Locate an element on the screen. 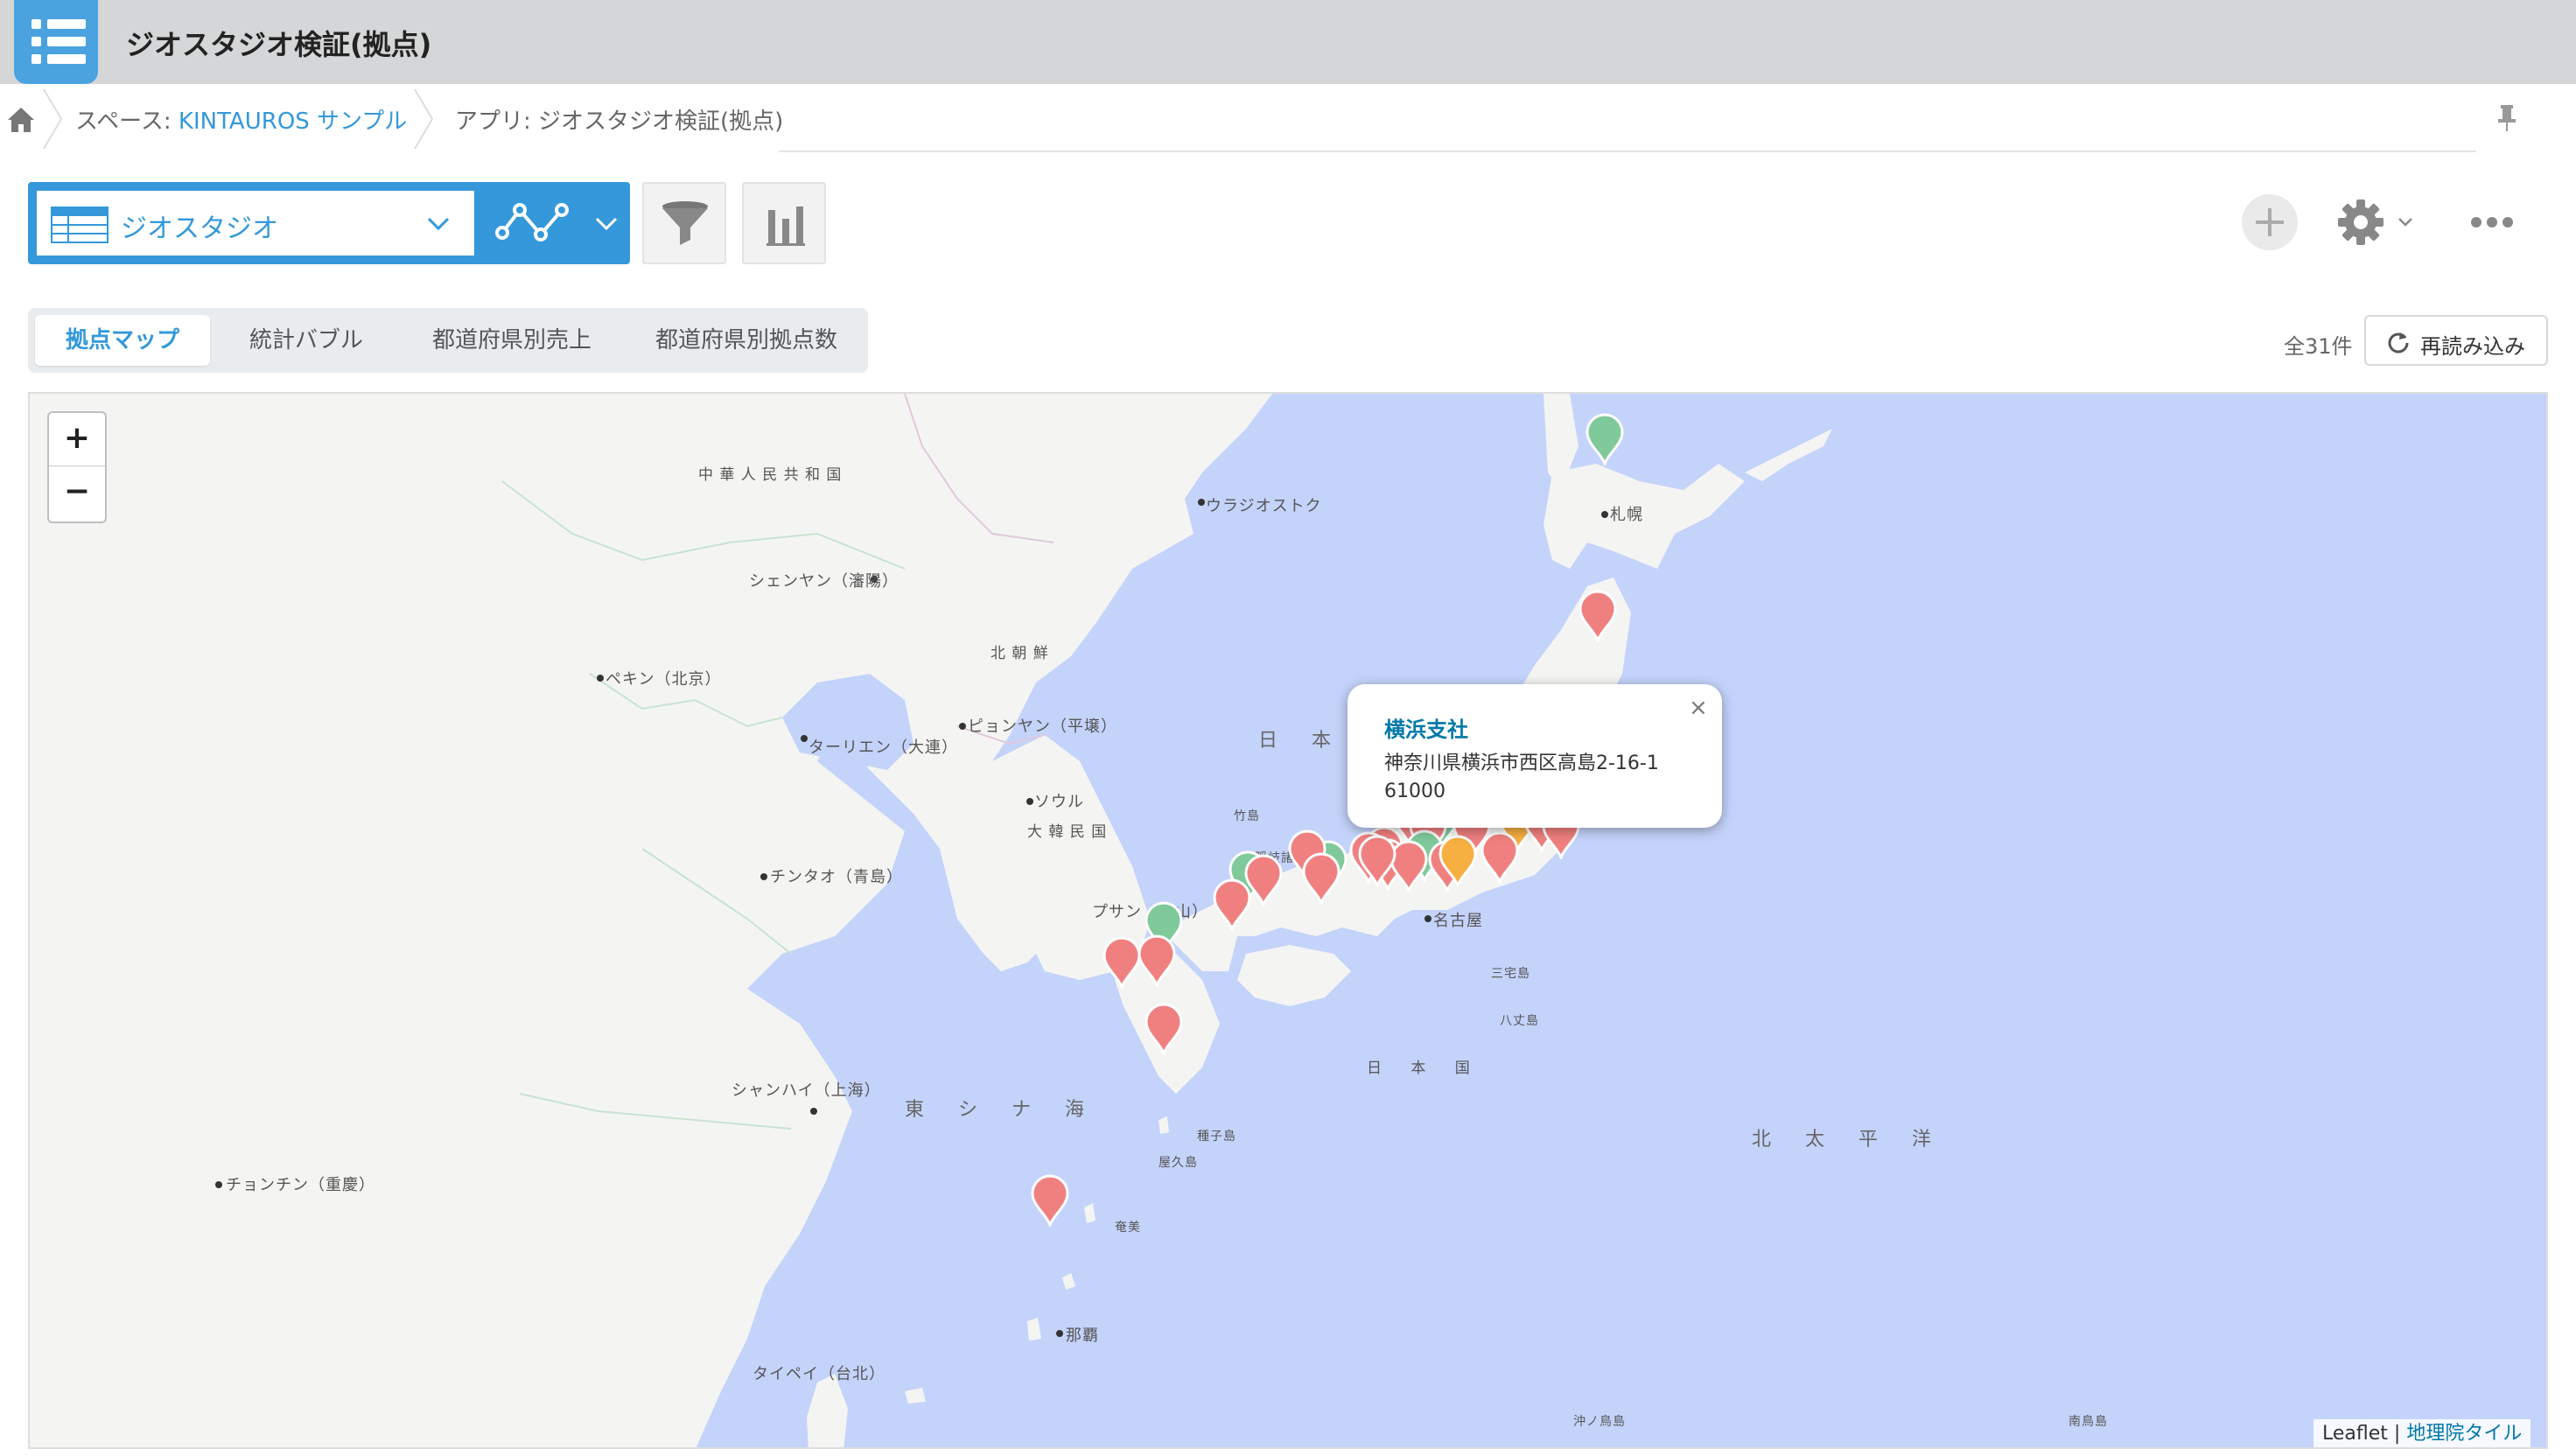  add-record-button is located at coordinates (2270, 222).